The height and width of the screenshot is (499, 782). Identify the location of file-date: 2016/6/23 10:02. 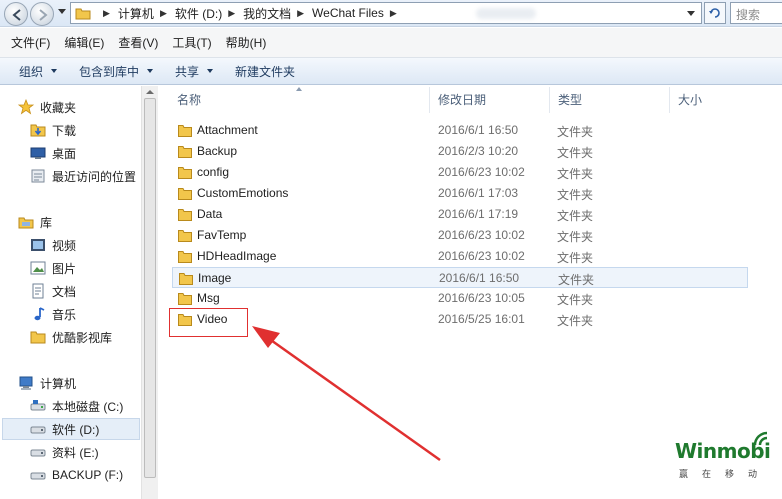
(481, 172).